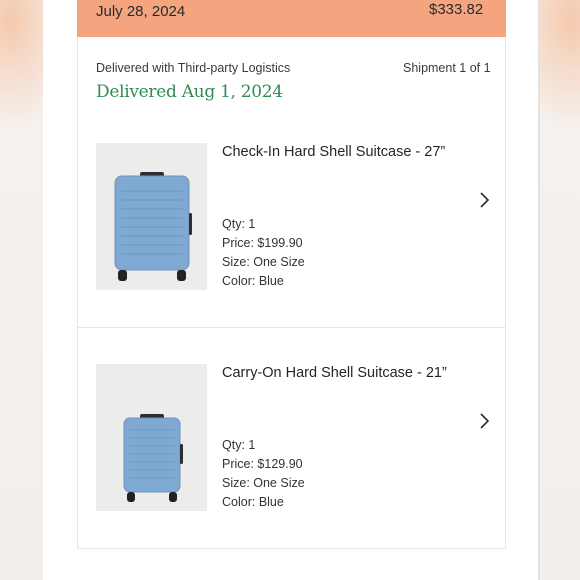 This screenshot has height=580, width=580. Describe the element at coordinates (291, 327) in the screenshot. I see `item-divider` at that location.